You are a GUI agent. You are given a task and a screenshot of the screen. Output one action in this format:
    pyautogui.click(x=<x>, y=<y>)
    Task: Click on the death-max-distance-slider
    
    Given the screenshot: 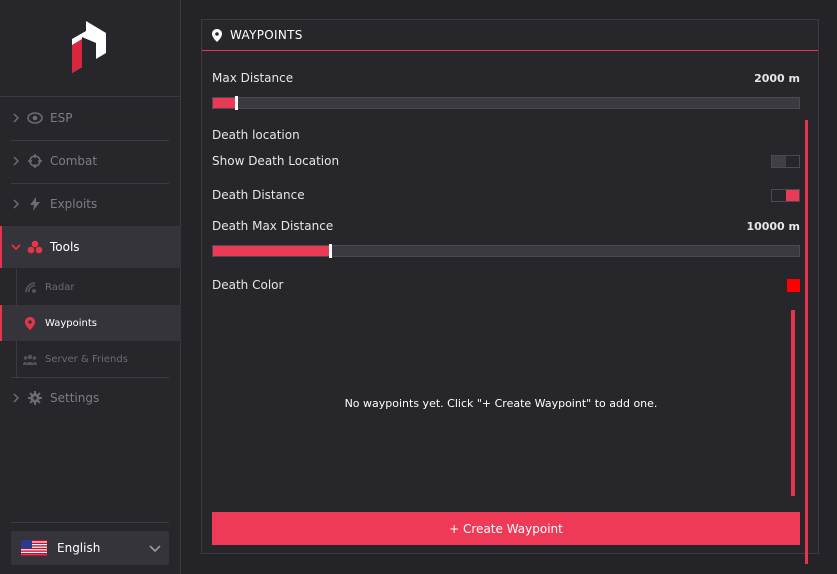 What is the action you would take?
    pyautogui.click(x=506, y=251)
    